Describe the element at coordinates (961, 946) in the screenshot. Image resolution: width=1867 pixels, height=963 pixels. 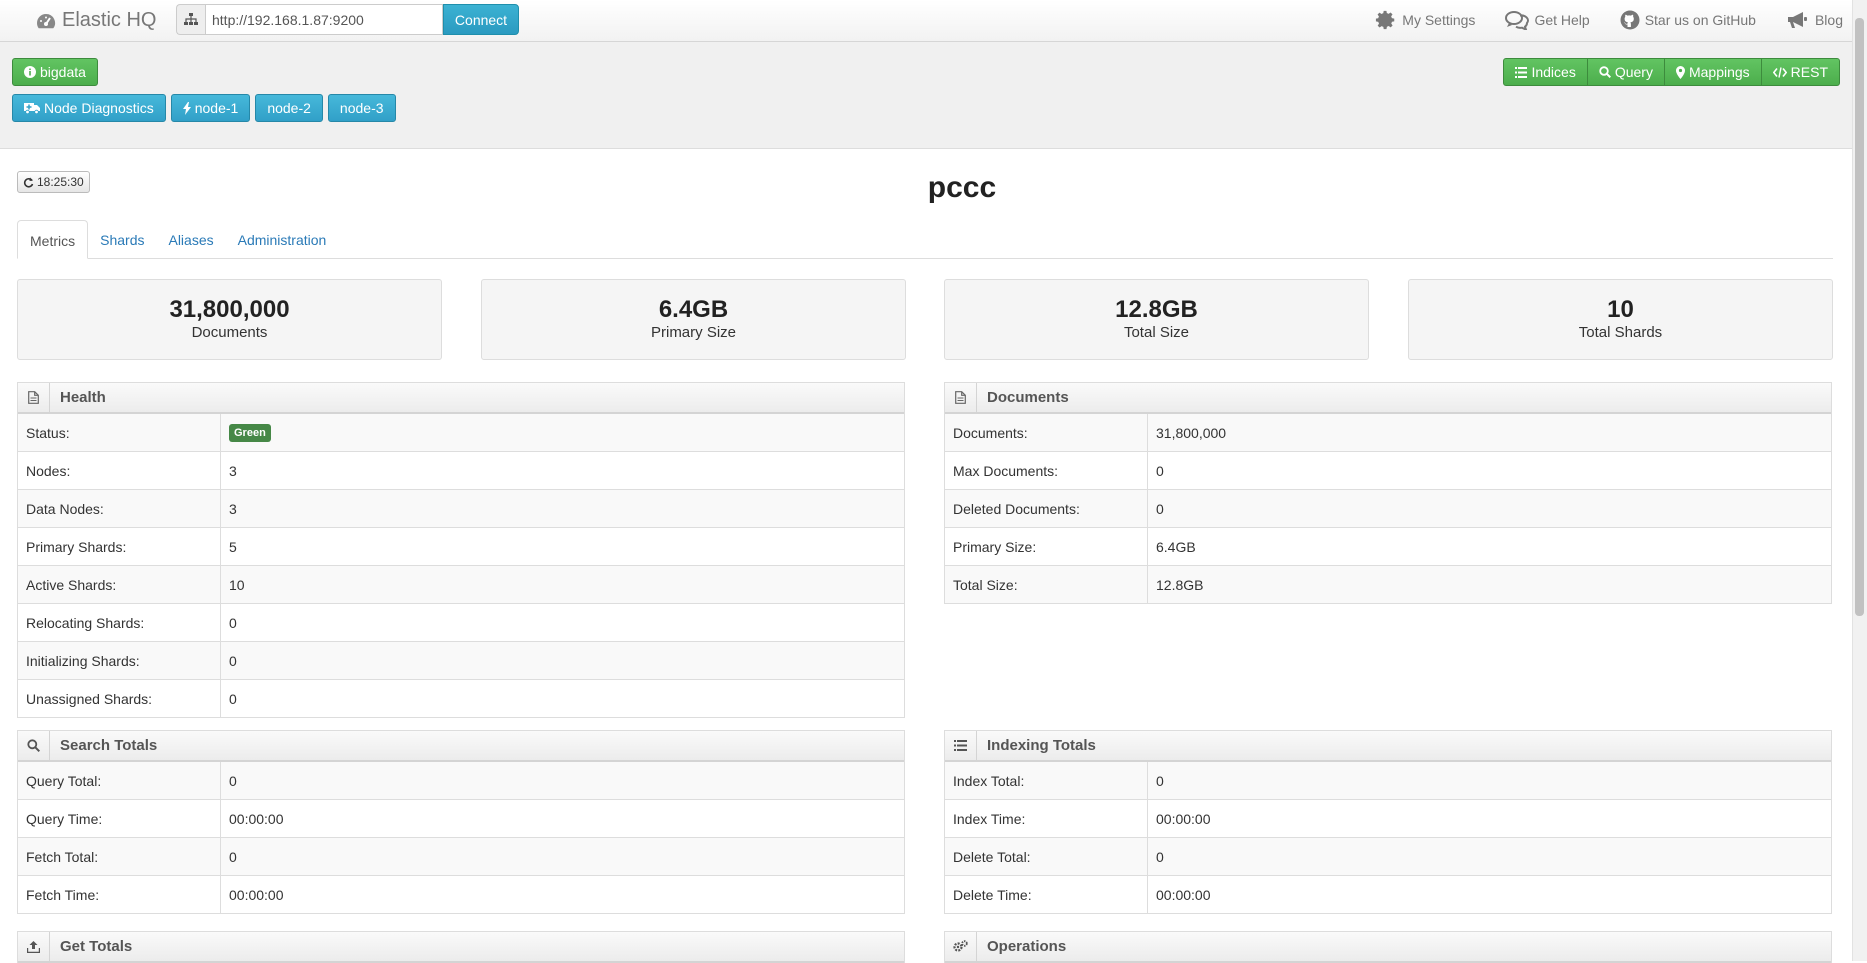
I see `cogs-icon` at that location.